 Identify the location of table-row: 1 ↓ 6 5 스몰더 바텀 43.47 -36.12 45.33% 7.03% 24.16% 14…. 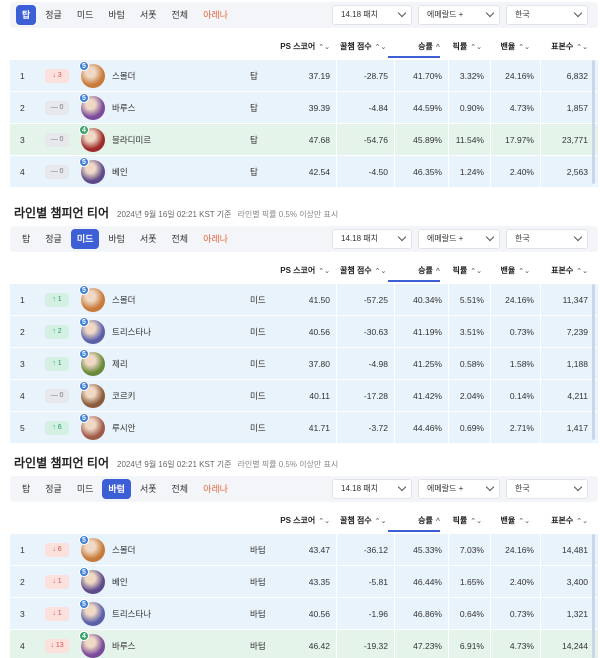
(304, 550).